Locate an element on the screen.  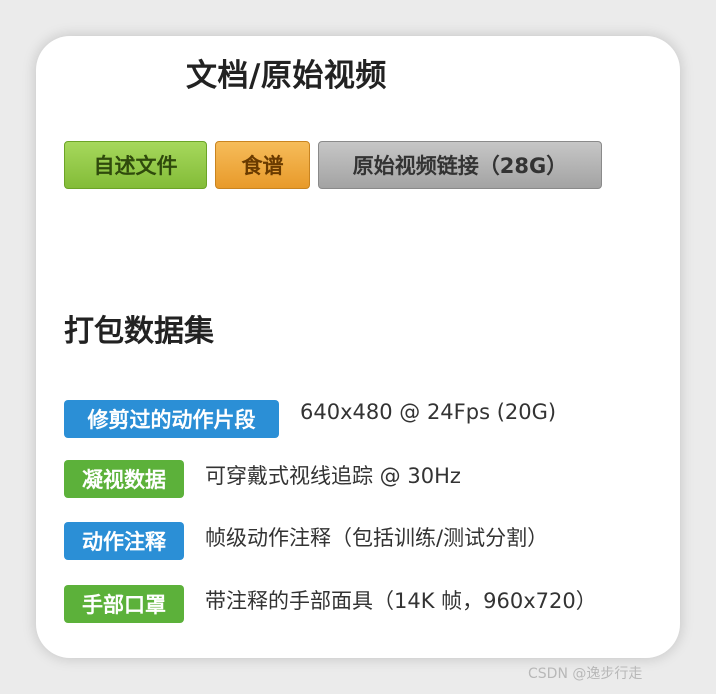
recipe-button: 食谱 is located at coordinates (262, 165).